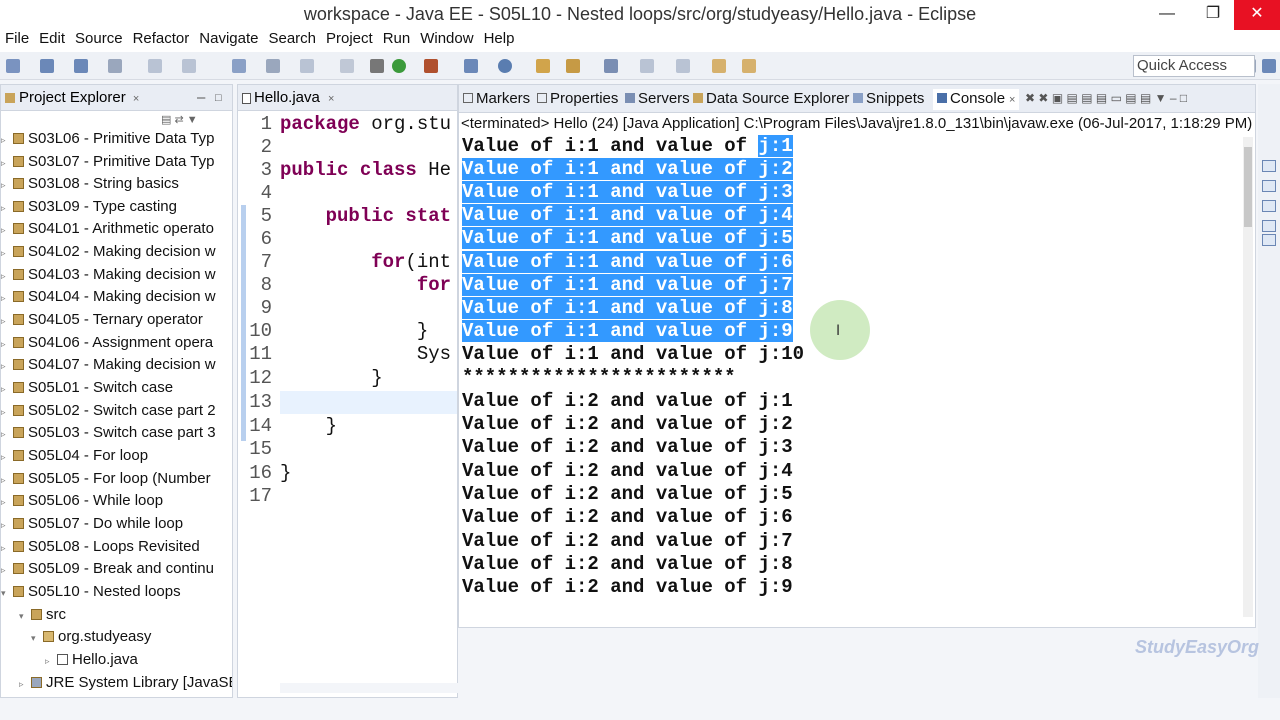 Image resolution: width=1280 pixels, height=720 pixels. What do you see at coordinates (760, 688) in the screenshot?
I see `editor-horizontal-scrollbar` at bounding box center [760, 688].